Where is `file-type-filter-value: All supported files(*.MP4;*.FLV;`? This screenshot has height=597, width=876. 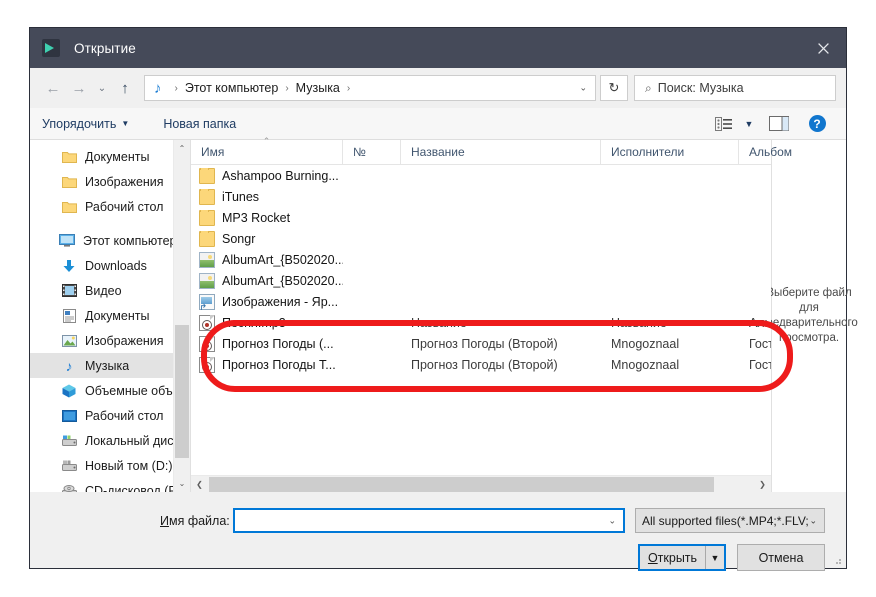 file-type-filter-value: All supported files(*.MP4;*.FLV; is located at coordinates (725, 520).